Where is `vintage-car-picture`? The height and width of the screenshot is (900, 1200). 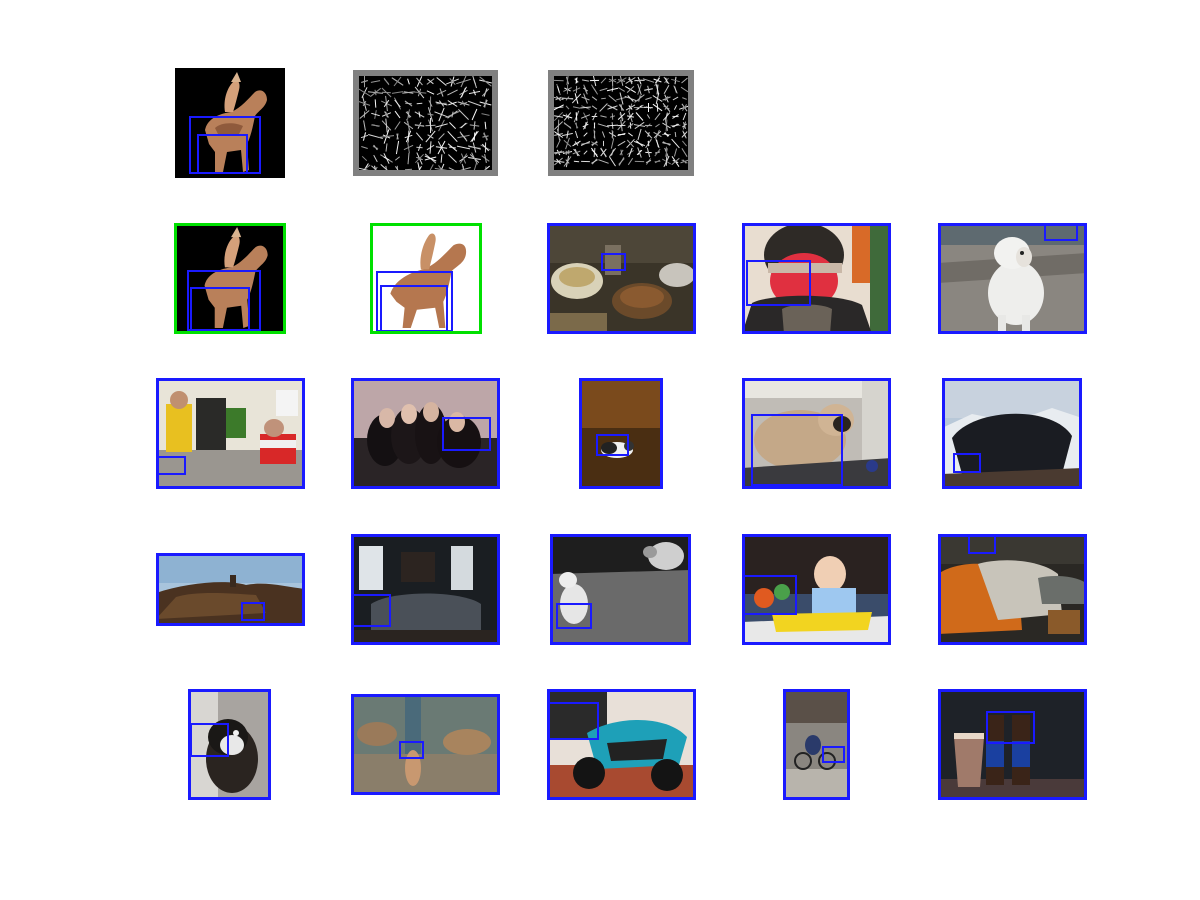
vintage-car-picture is located at coordinates (1012, 589).